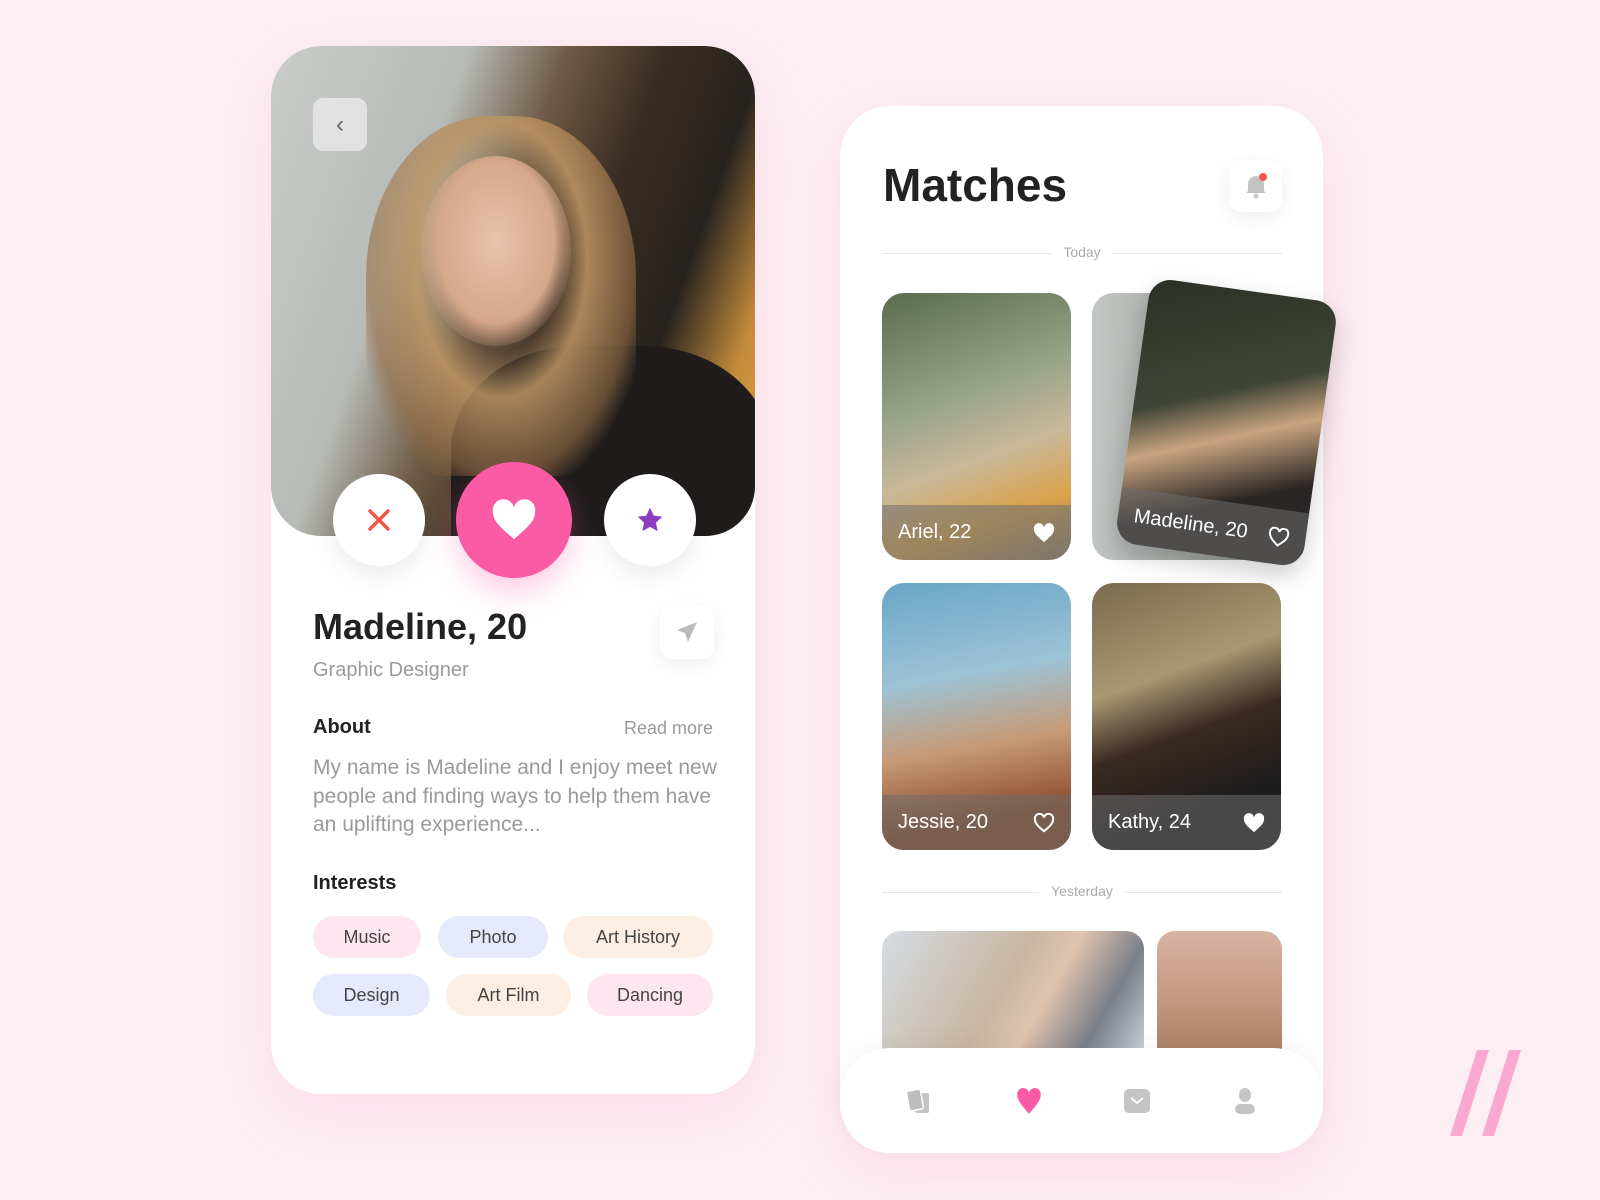 The width and height of the screenshot is (1600, 1200). Describe the element at coordinates (638, 937) in the screenshot. I see `interest-chip: Art History` at that location.